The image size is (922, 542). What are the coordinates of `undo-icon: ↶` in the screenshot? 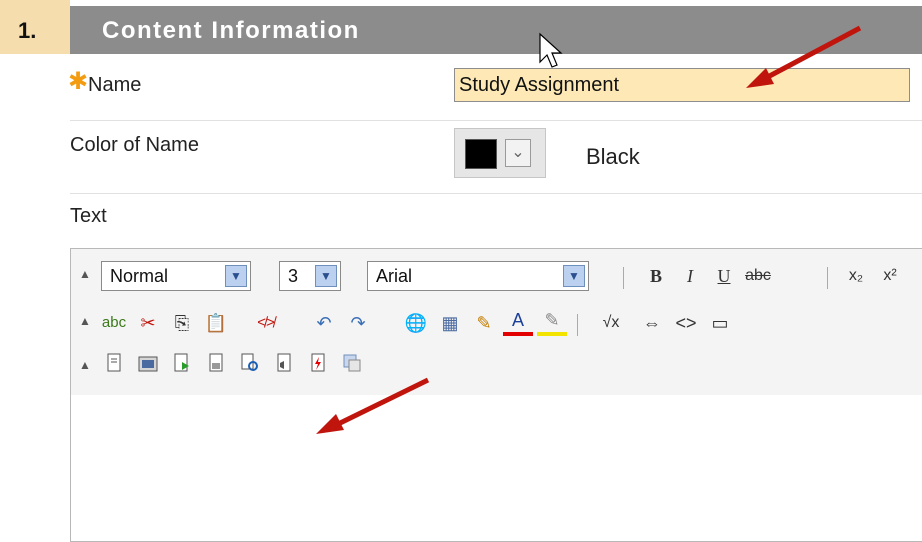 It's located at (324, 323).